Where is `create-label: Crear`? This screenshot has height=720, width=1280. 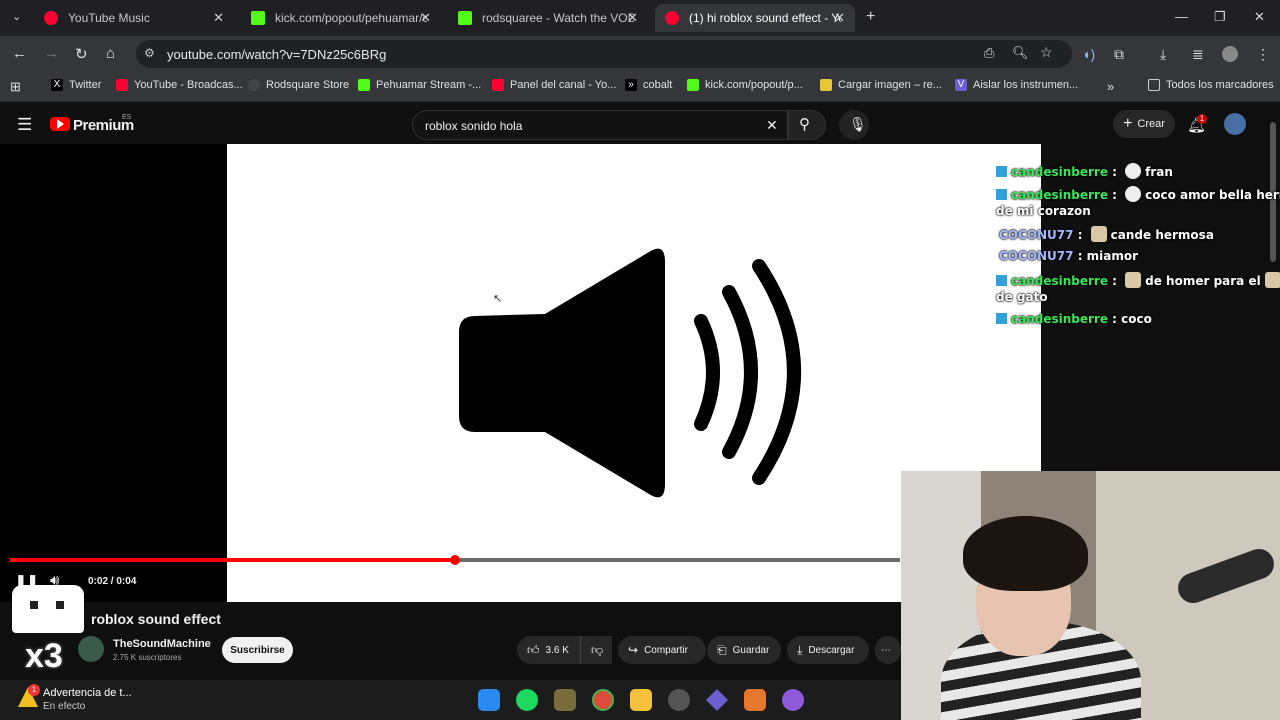
create-label: Crear is located at coordinates (1151, 124).